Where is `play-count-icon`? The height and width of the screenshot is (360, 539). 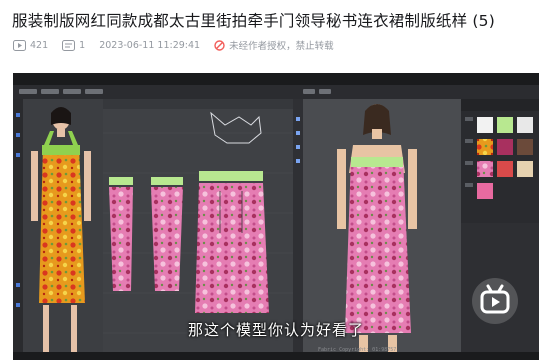
play-count-icon is located at coordinates (19, 45).